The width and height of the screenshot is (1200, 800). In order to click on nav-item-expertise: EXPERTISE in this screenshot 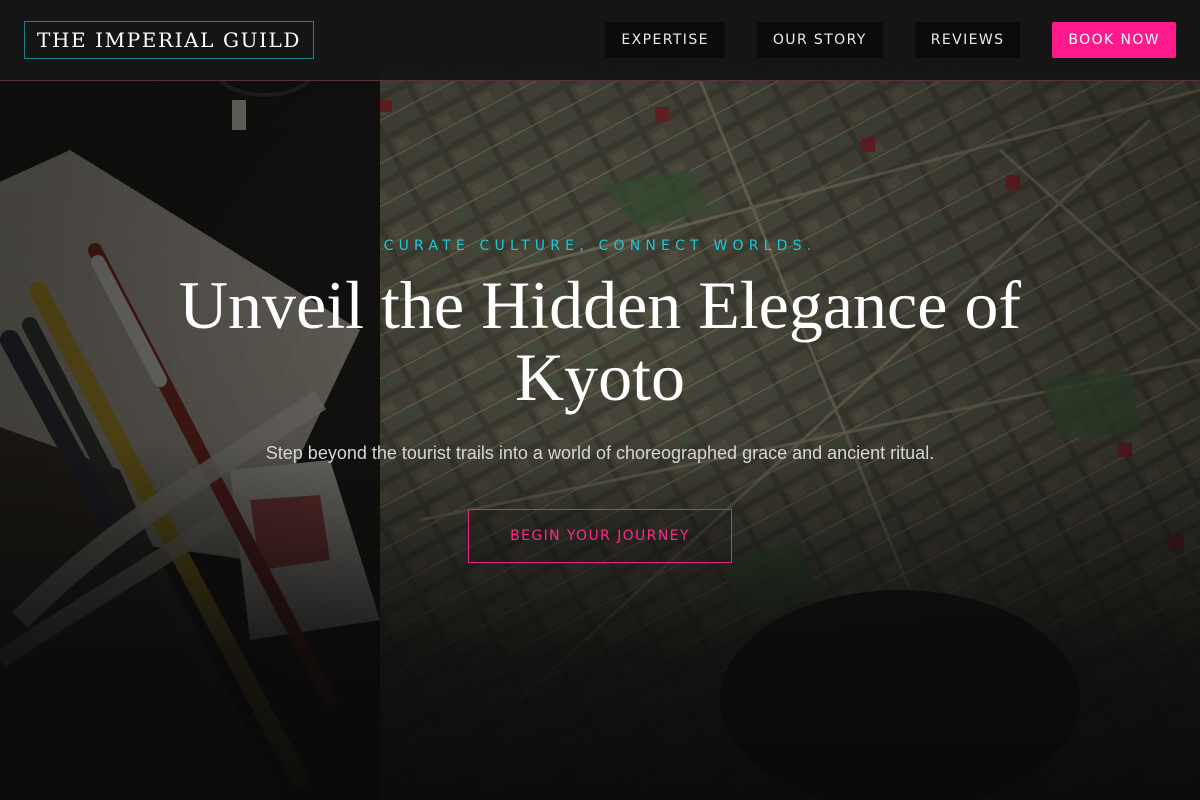, I will do `click(665, 40)`.